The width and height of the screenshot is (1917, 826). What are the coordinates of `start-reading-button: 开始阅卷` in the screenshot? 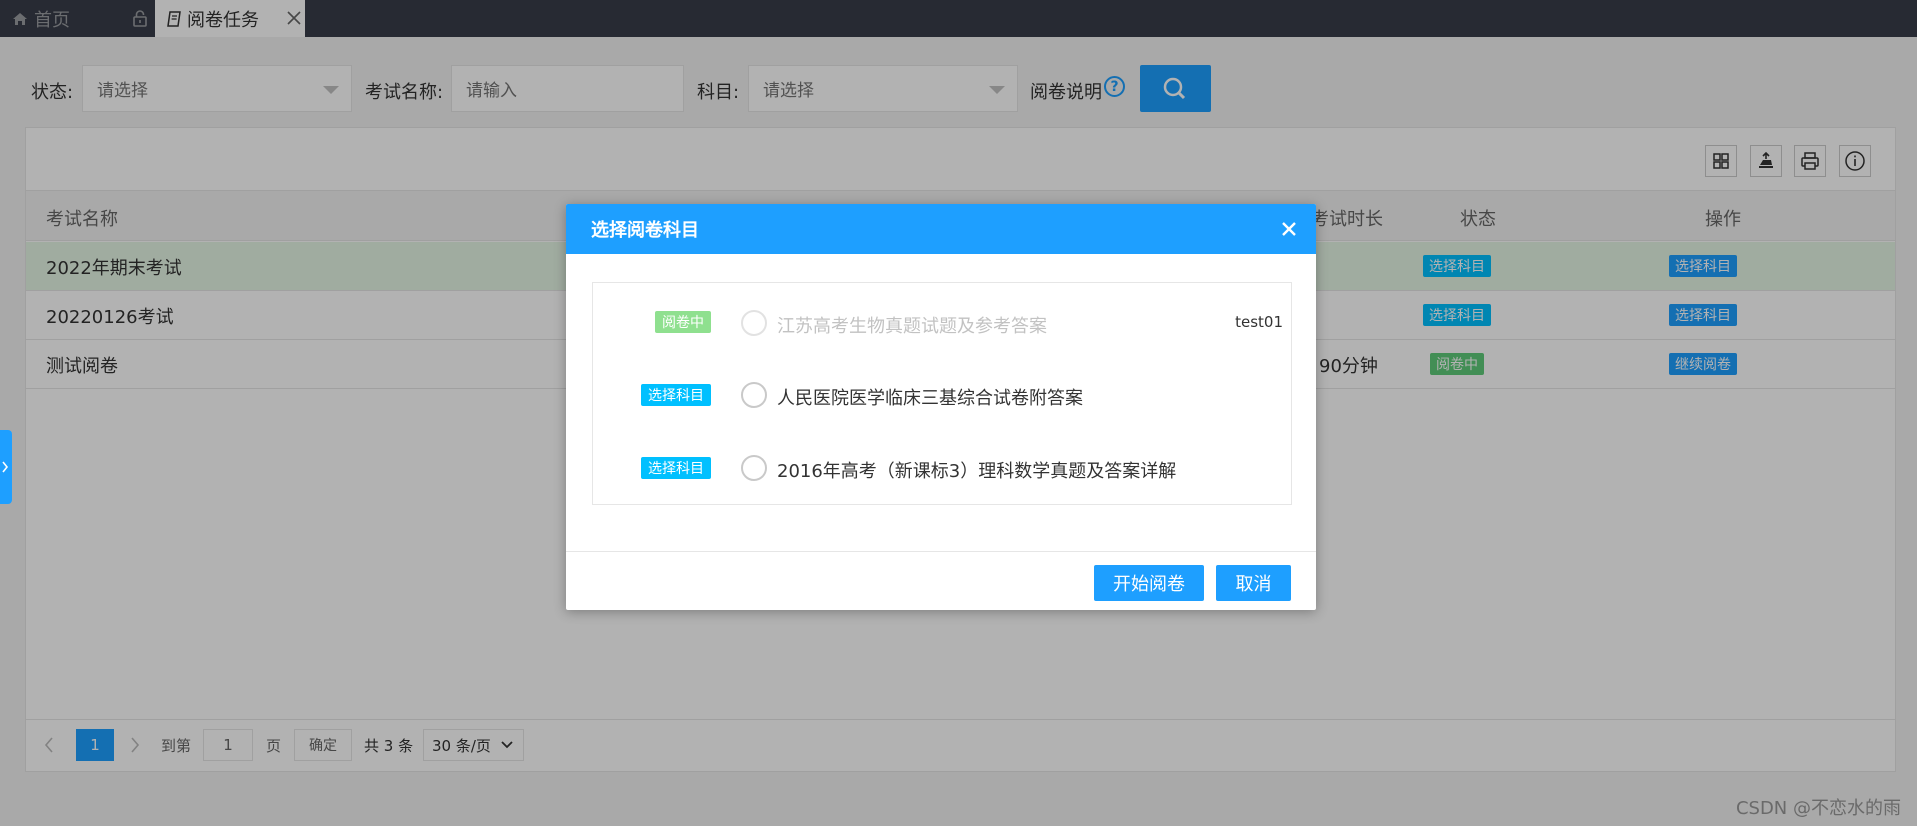 It's located at (1149, 583).